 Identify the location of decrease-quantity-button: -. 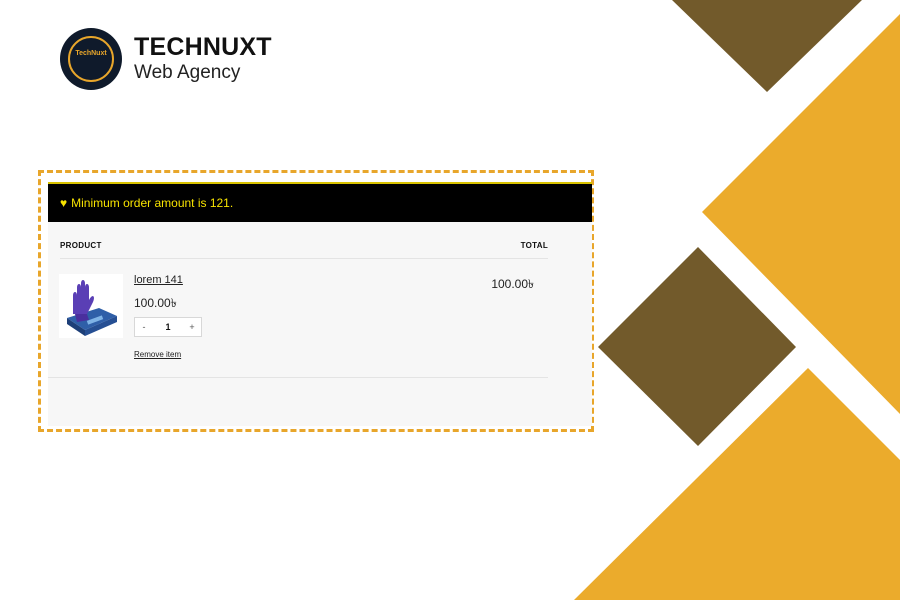
(144, 327).